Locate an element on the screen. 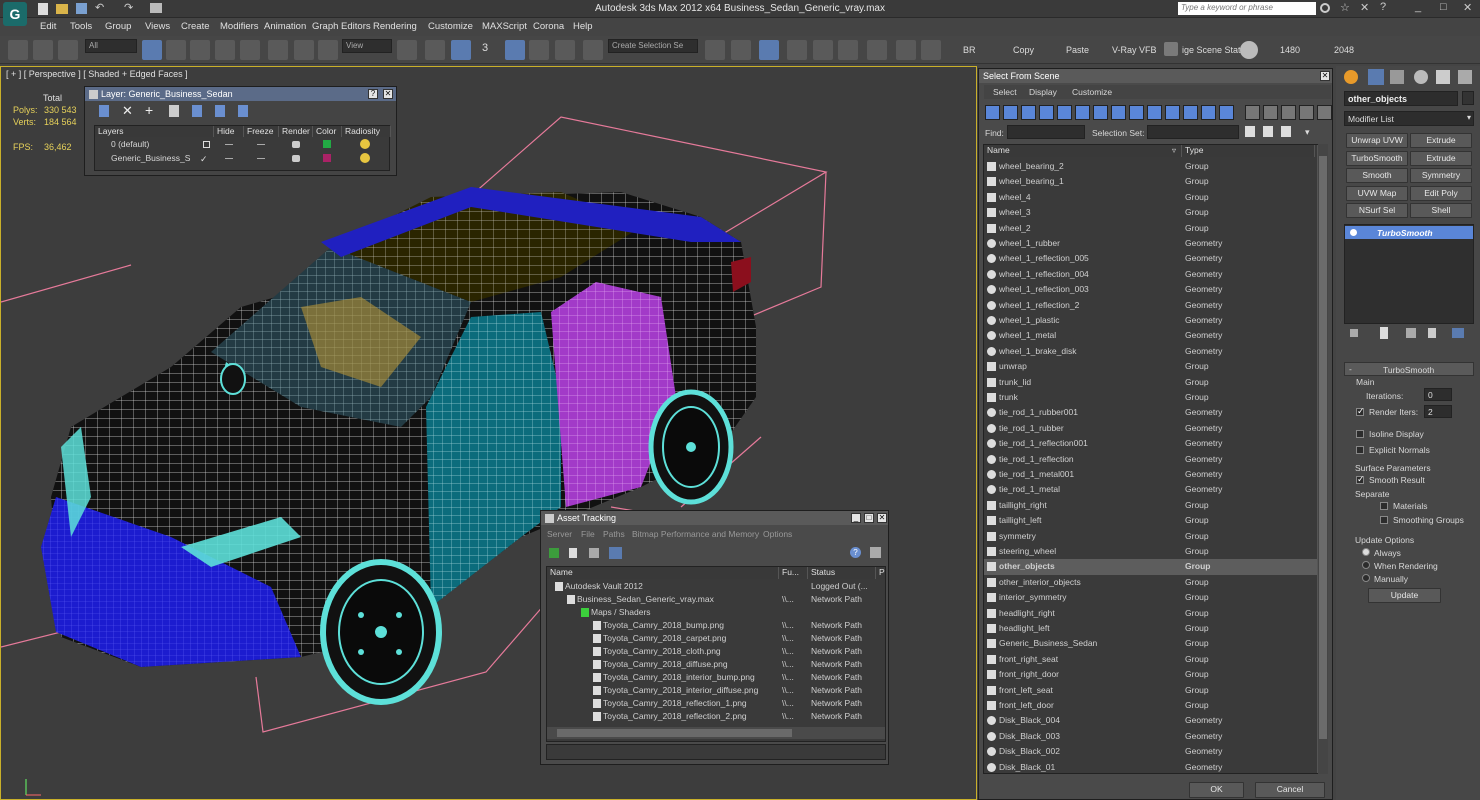  helpers-filter-icon is located at coordinates (1064, 112).